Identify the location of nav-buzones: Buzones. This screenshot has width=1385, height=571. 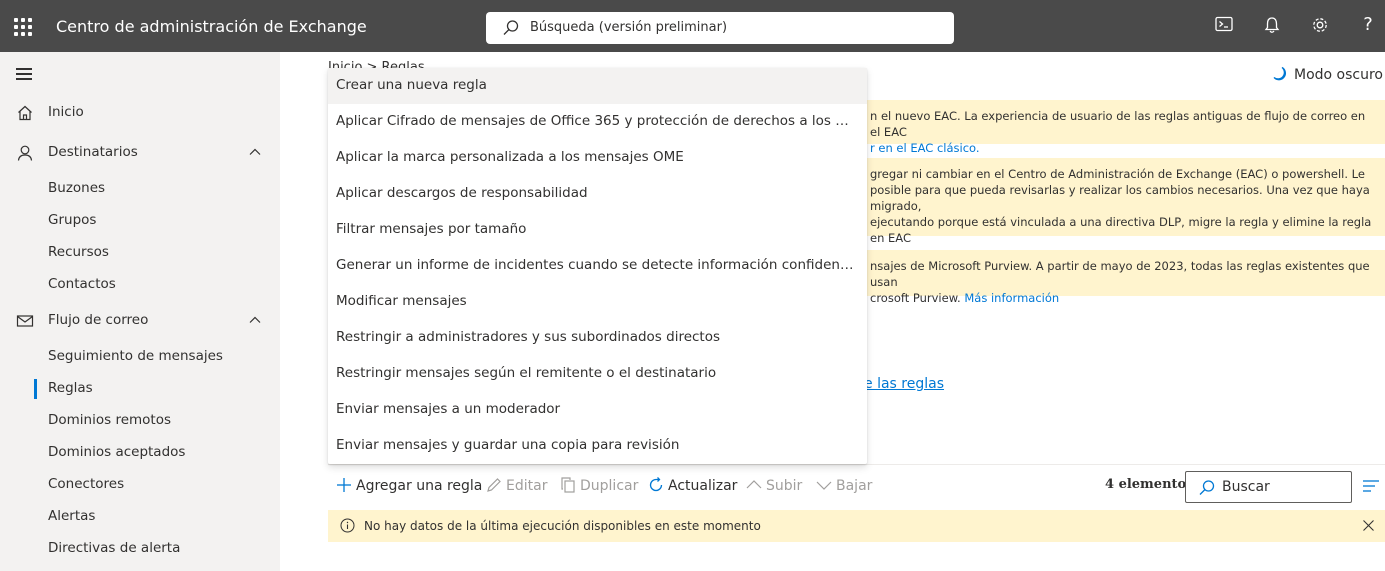
(140, 189).